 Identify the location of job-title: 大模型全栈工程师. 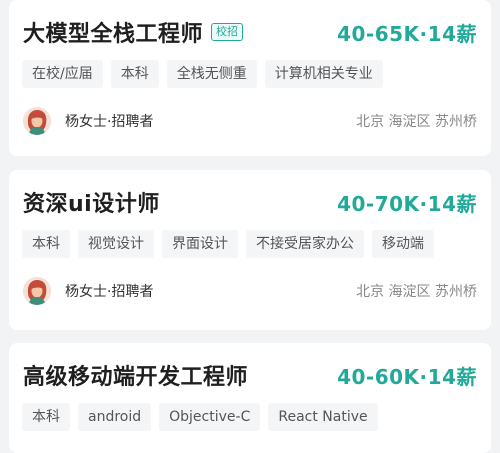
(113, 34).